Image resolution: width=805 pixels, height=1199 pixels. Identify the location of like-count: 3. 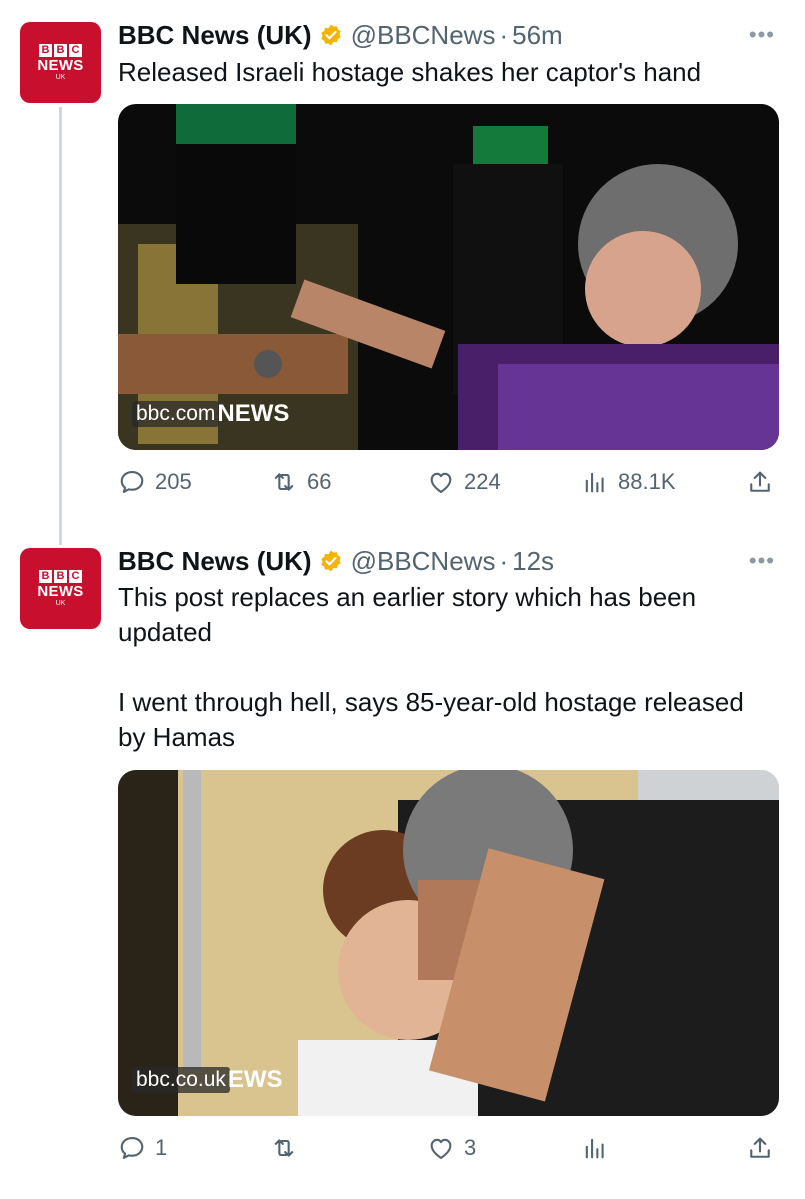
(470, 1147).